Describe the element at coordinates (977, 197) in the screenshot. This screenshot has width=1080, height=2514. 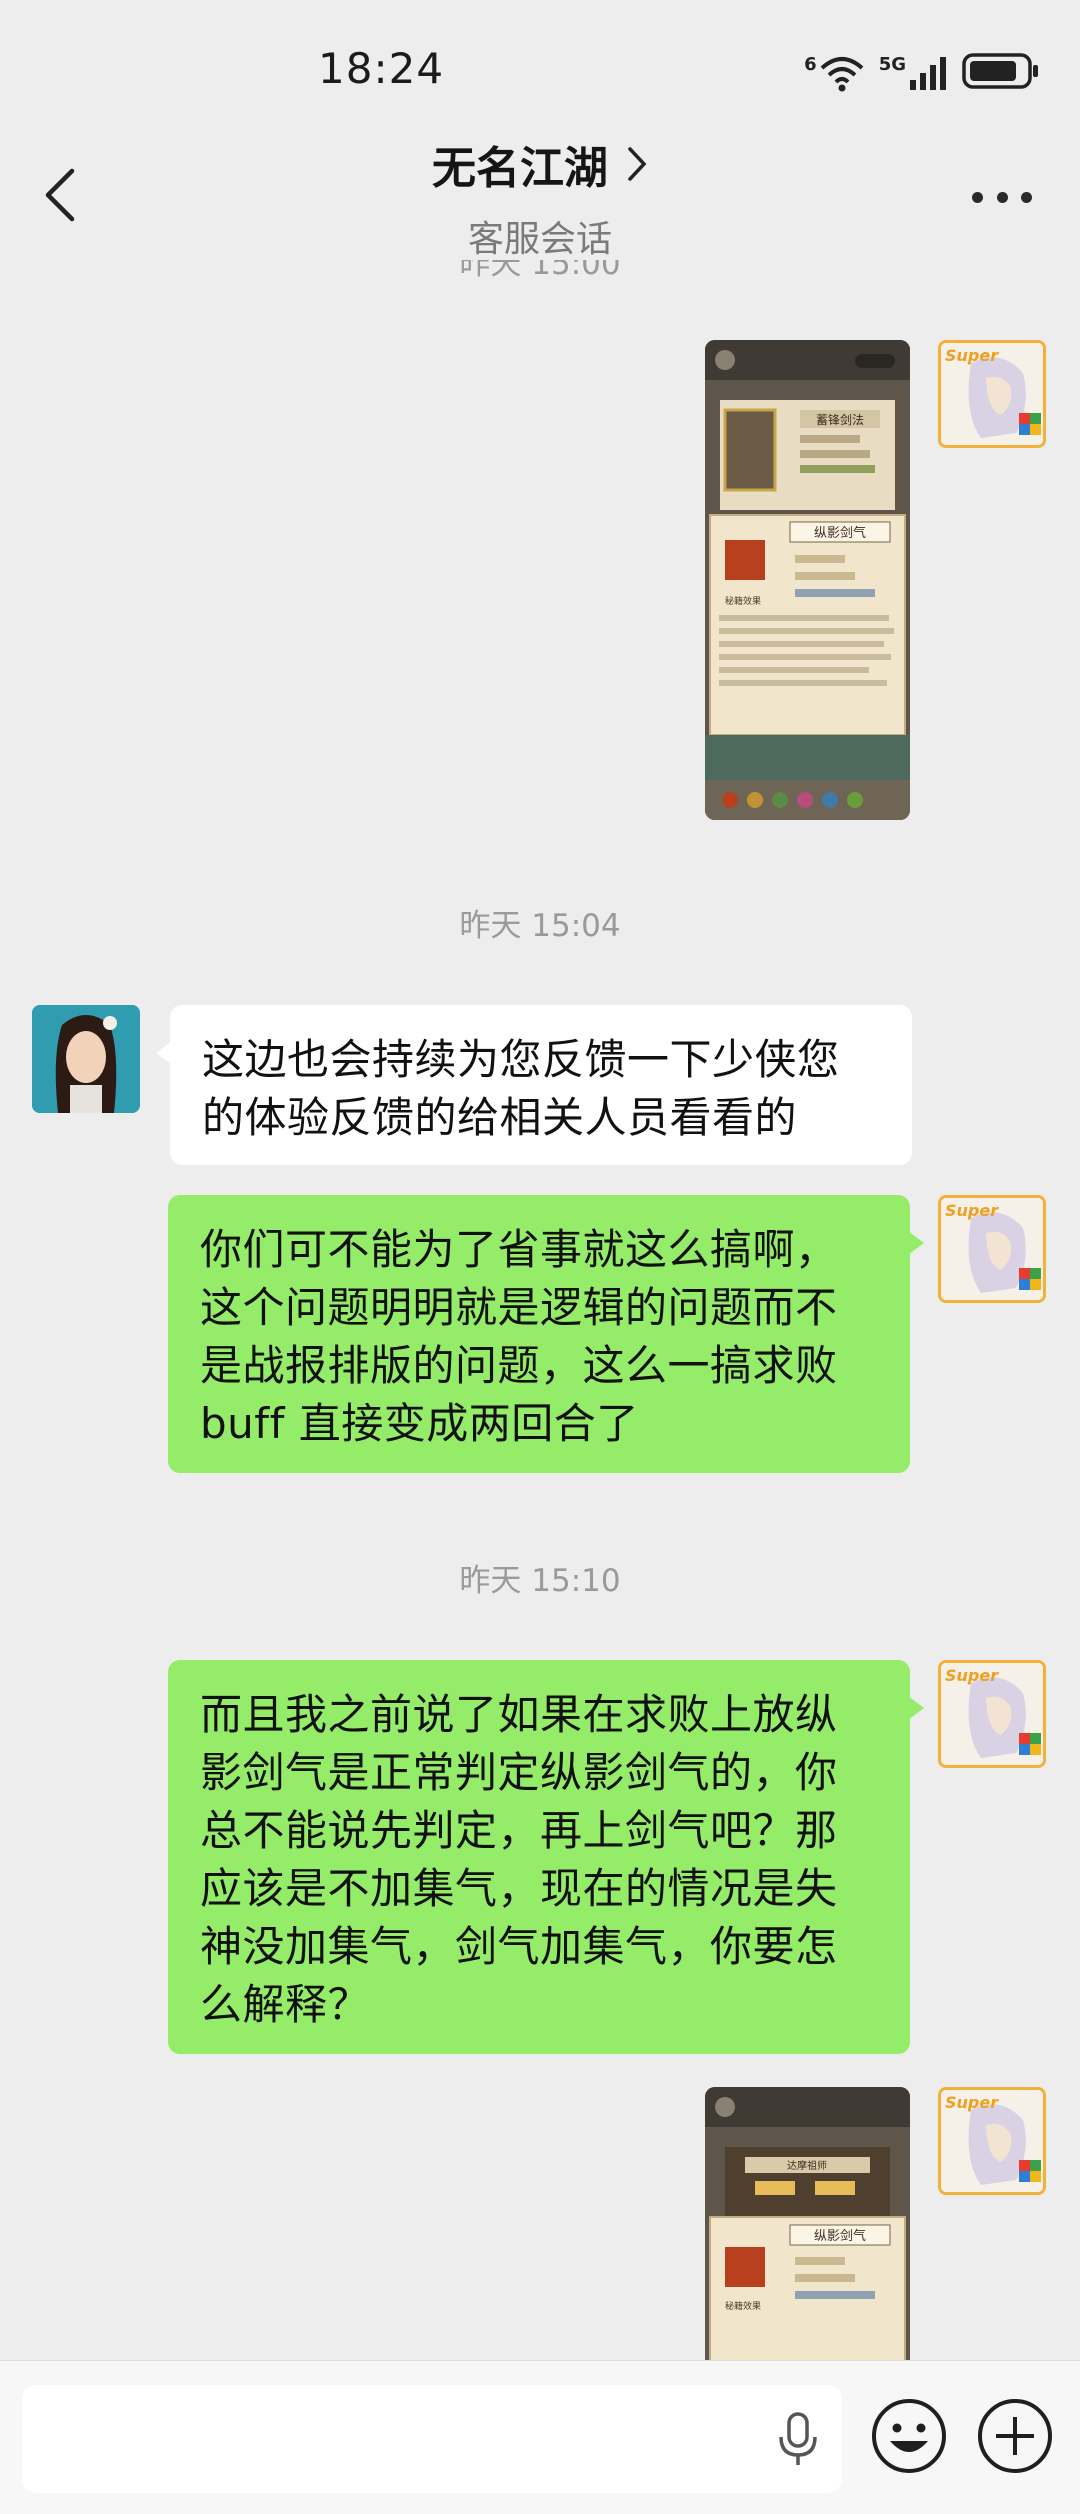
I see `more-icon` at that location.